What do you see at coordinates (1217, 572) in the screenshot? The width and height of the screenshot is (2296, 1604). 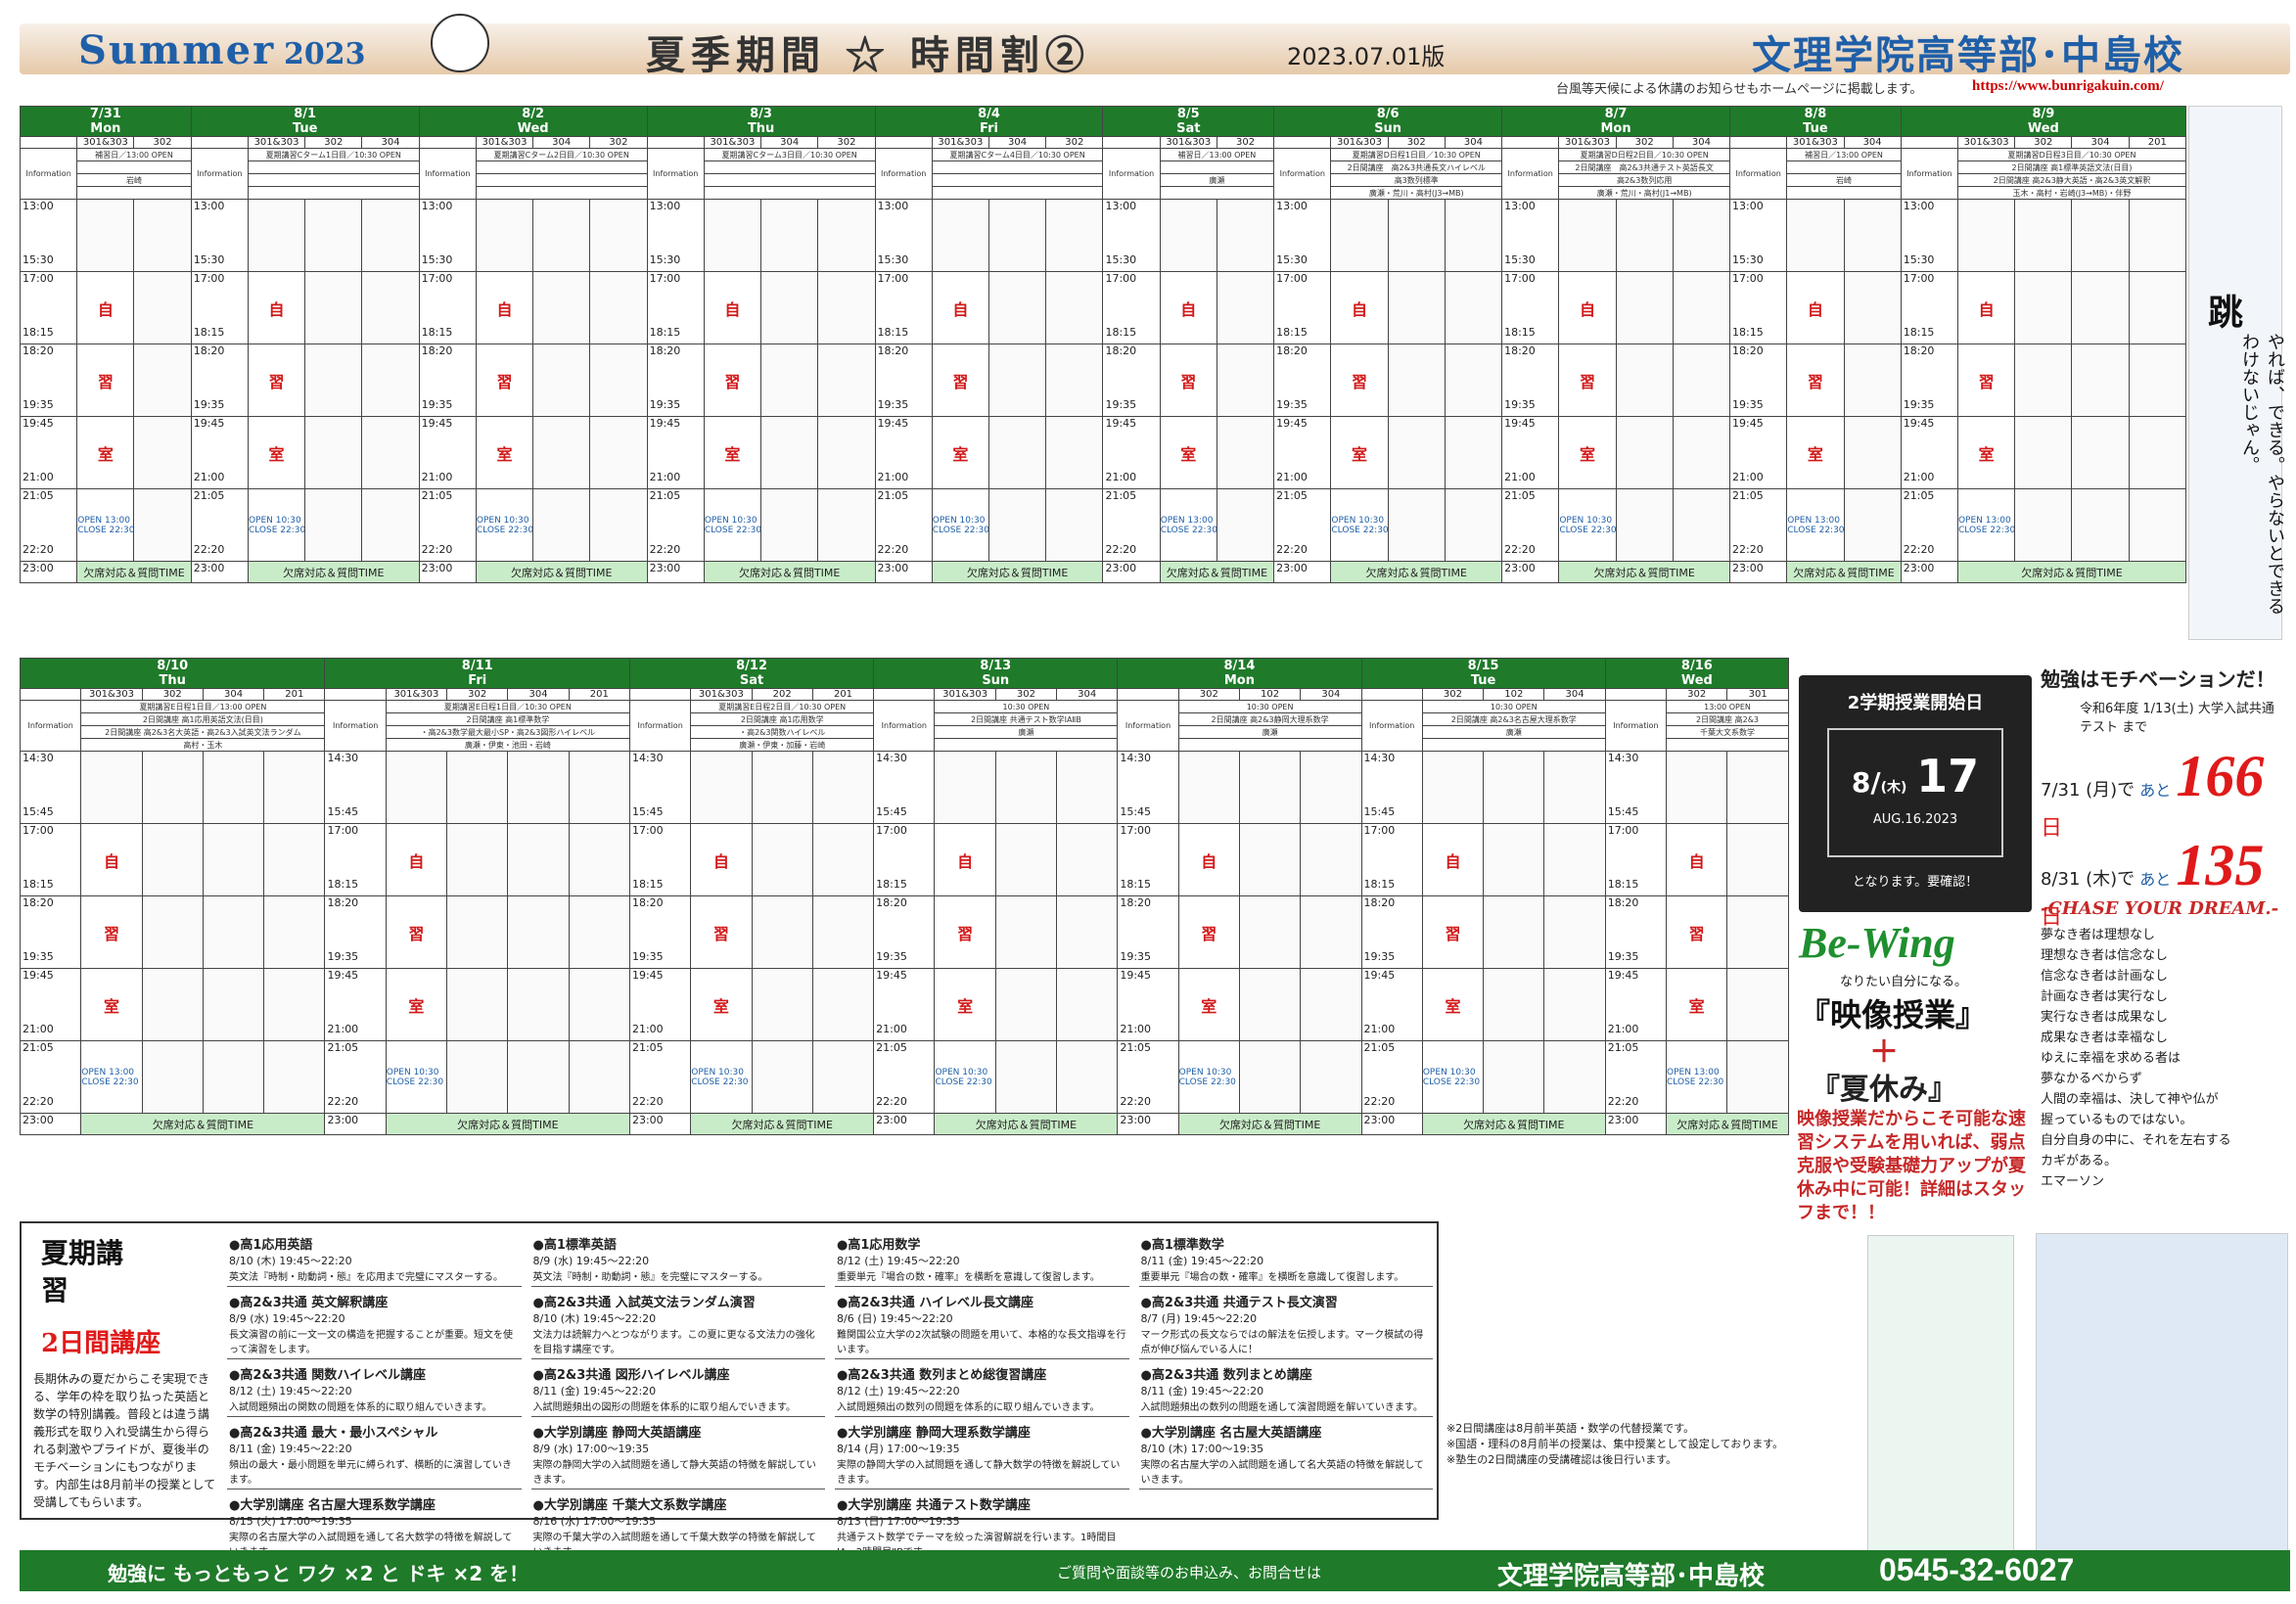 I see `absence-time: 欠席対応＆質問TIME` at bounding box center [1217, 572].